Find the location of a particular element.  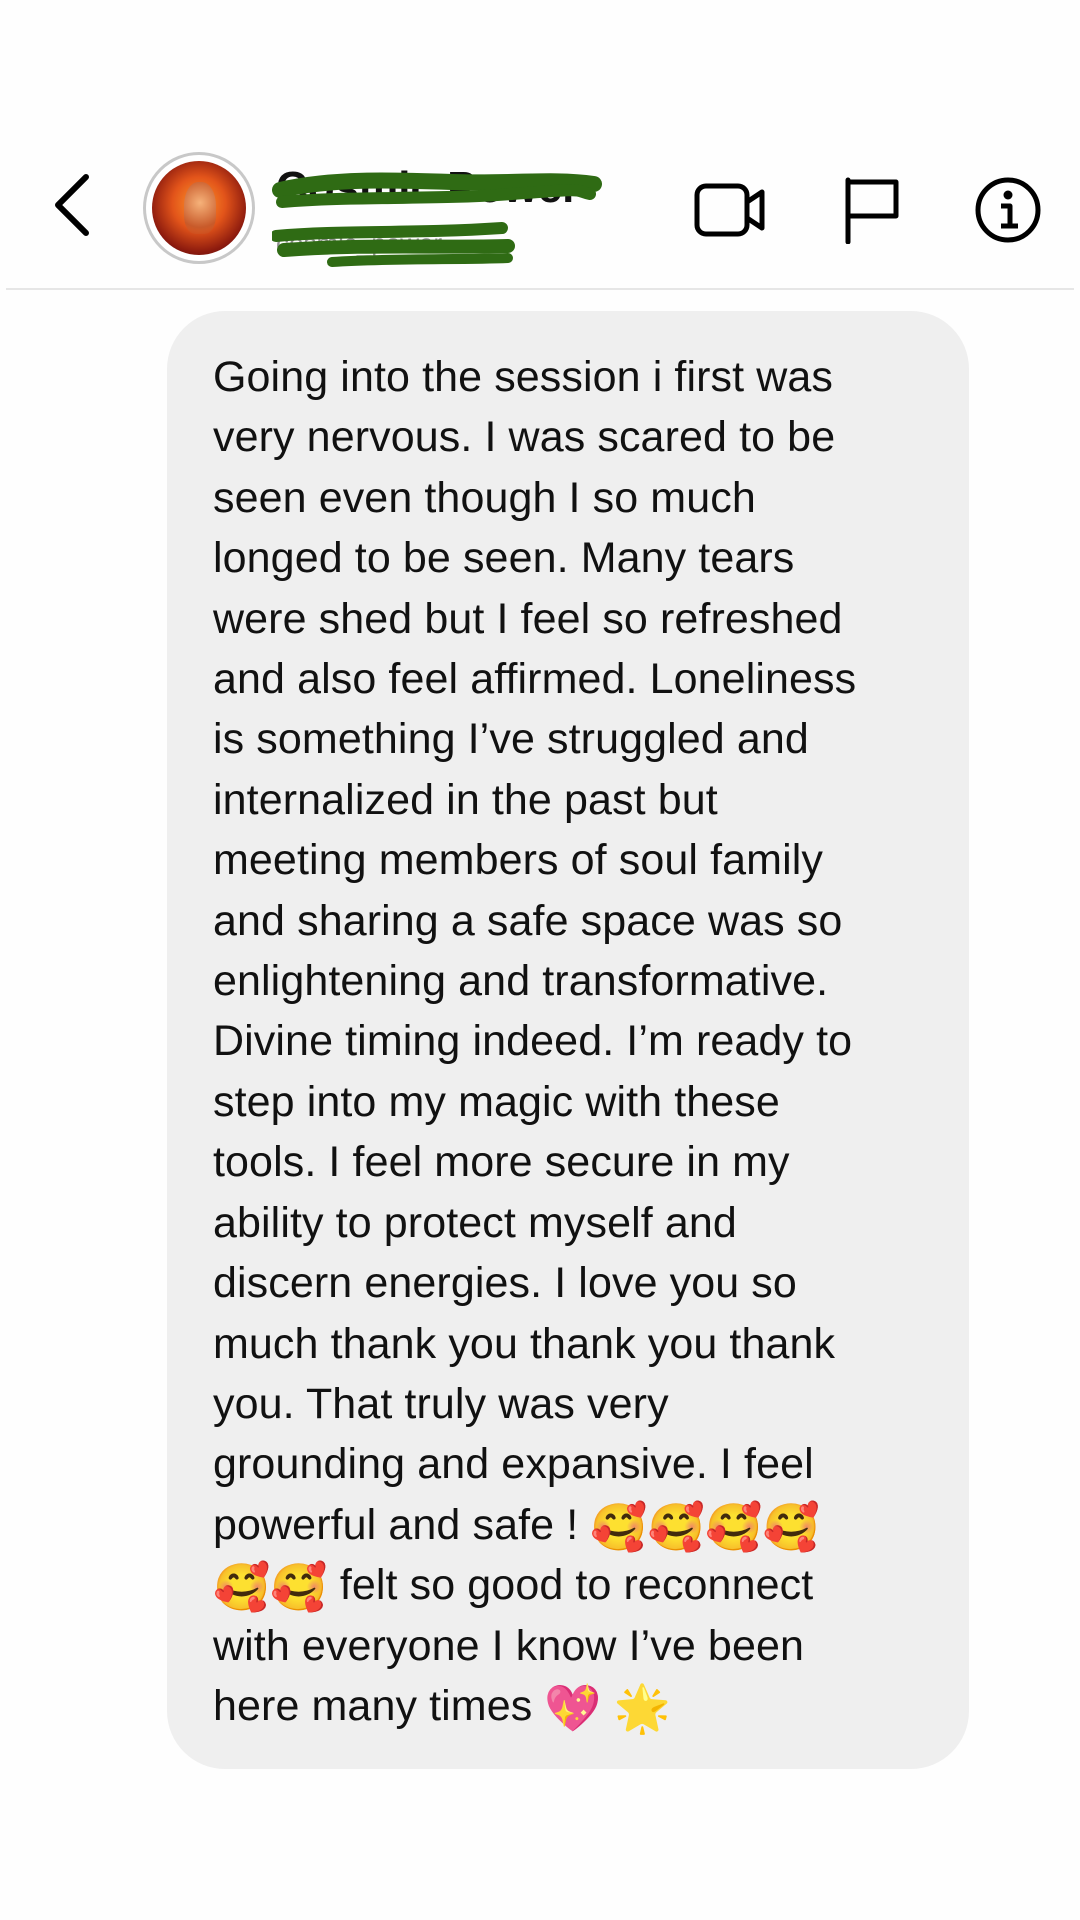

video-call-button is located at coordinates (730, 210).